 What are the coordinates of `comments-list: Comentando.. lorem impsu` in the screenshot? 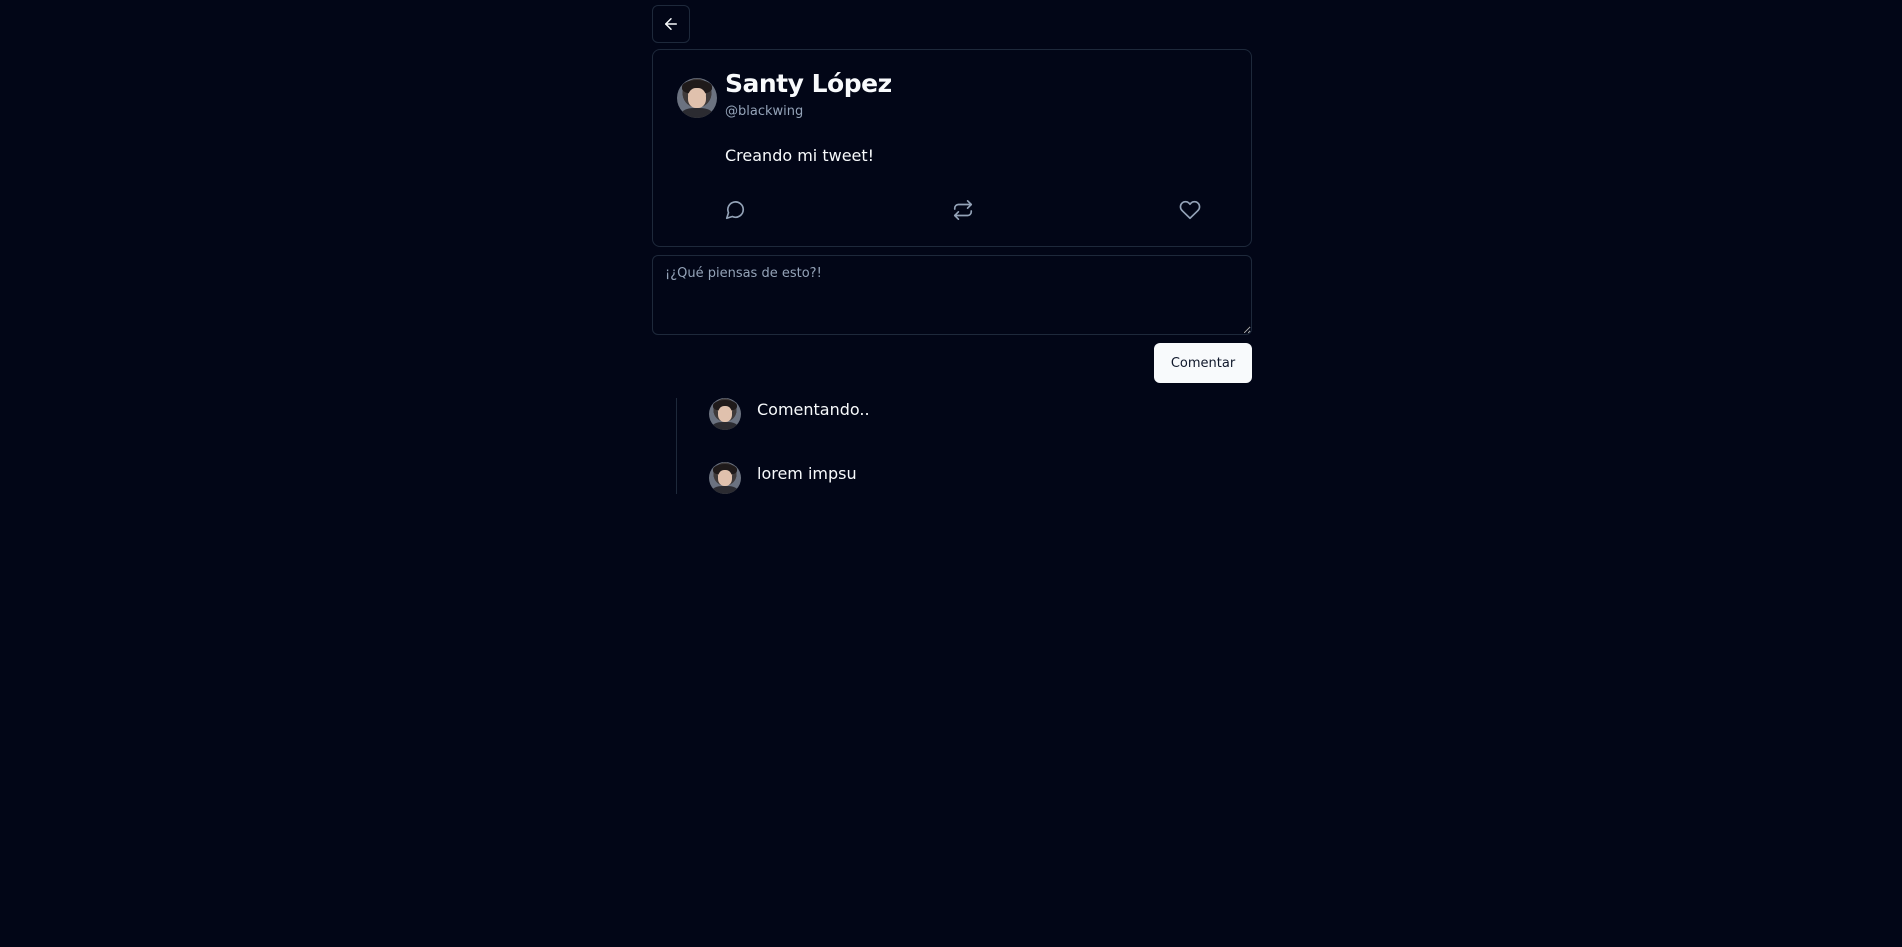 It's located at (964, 446).